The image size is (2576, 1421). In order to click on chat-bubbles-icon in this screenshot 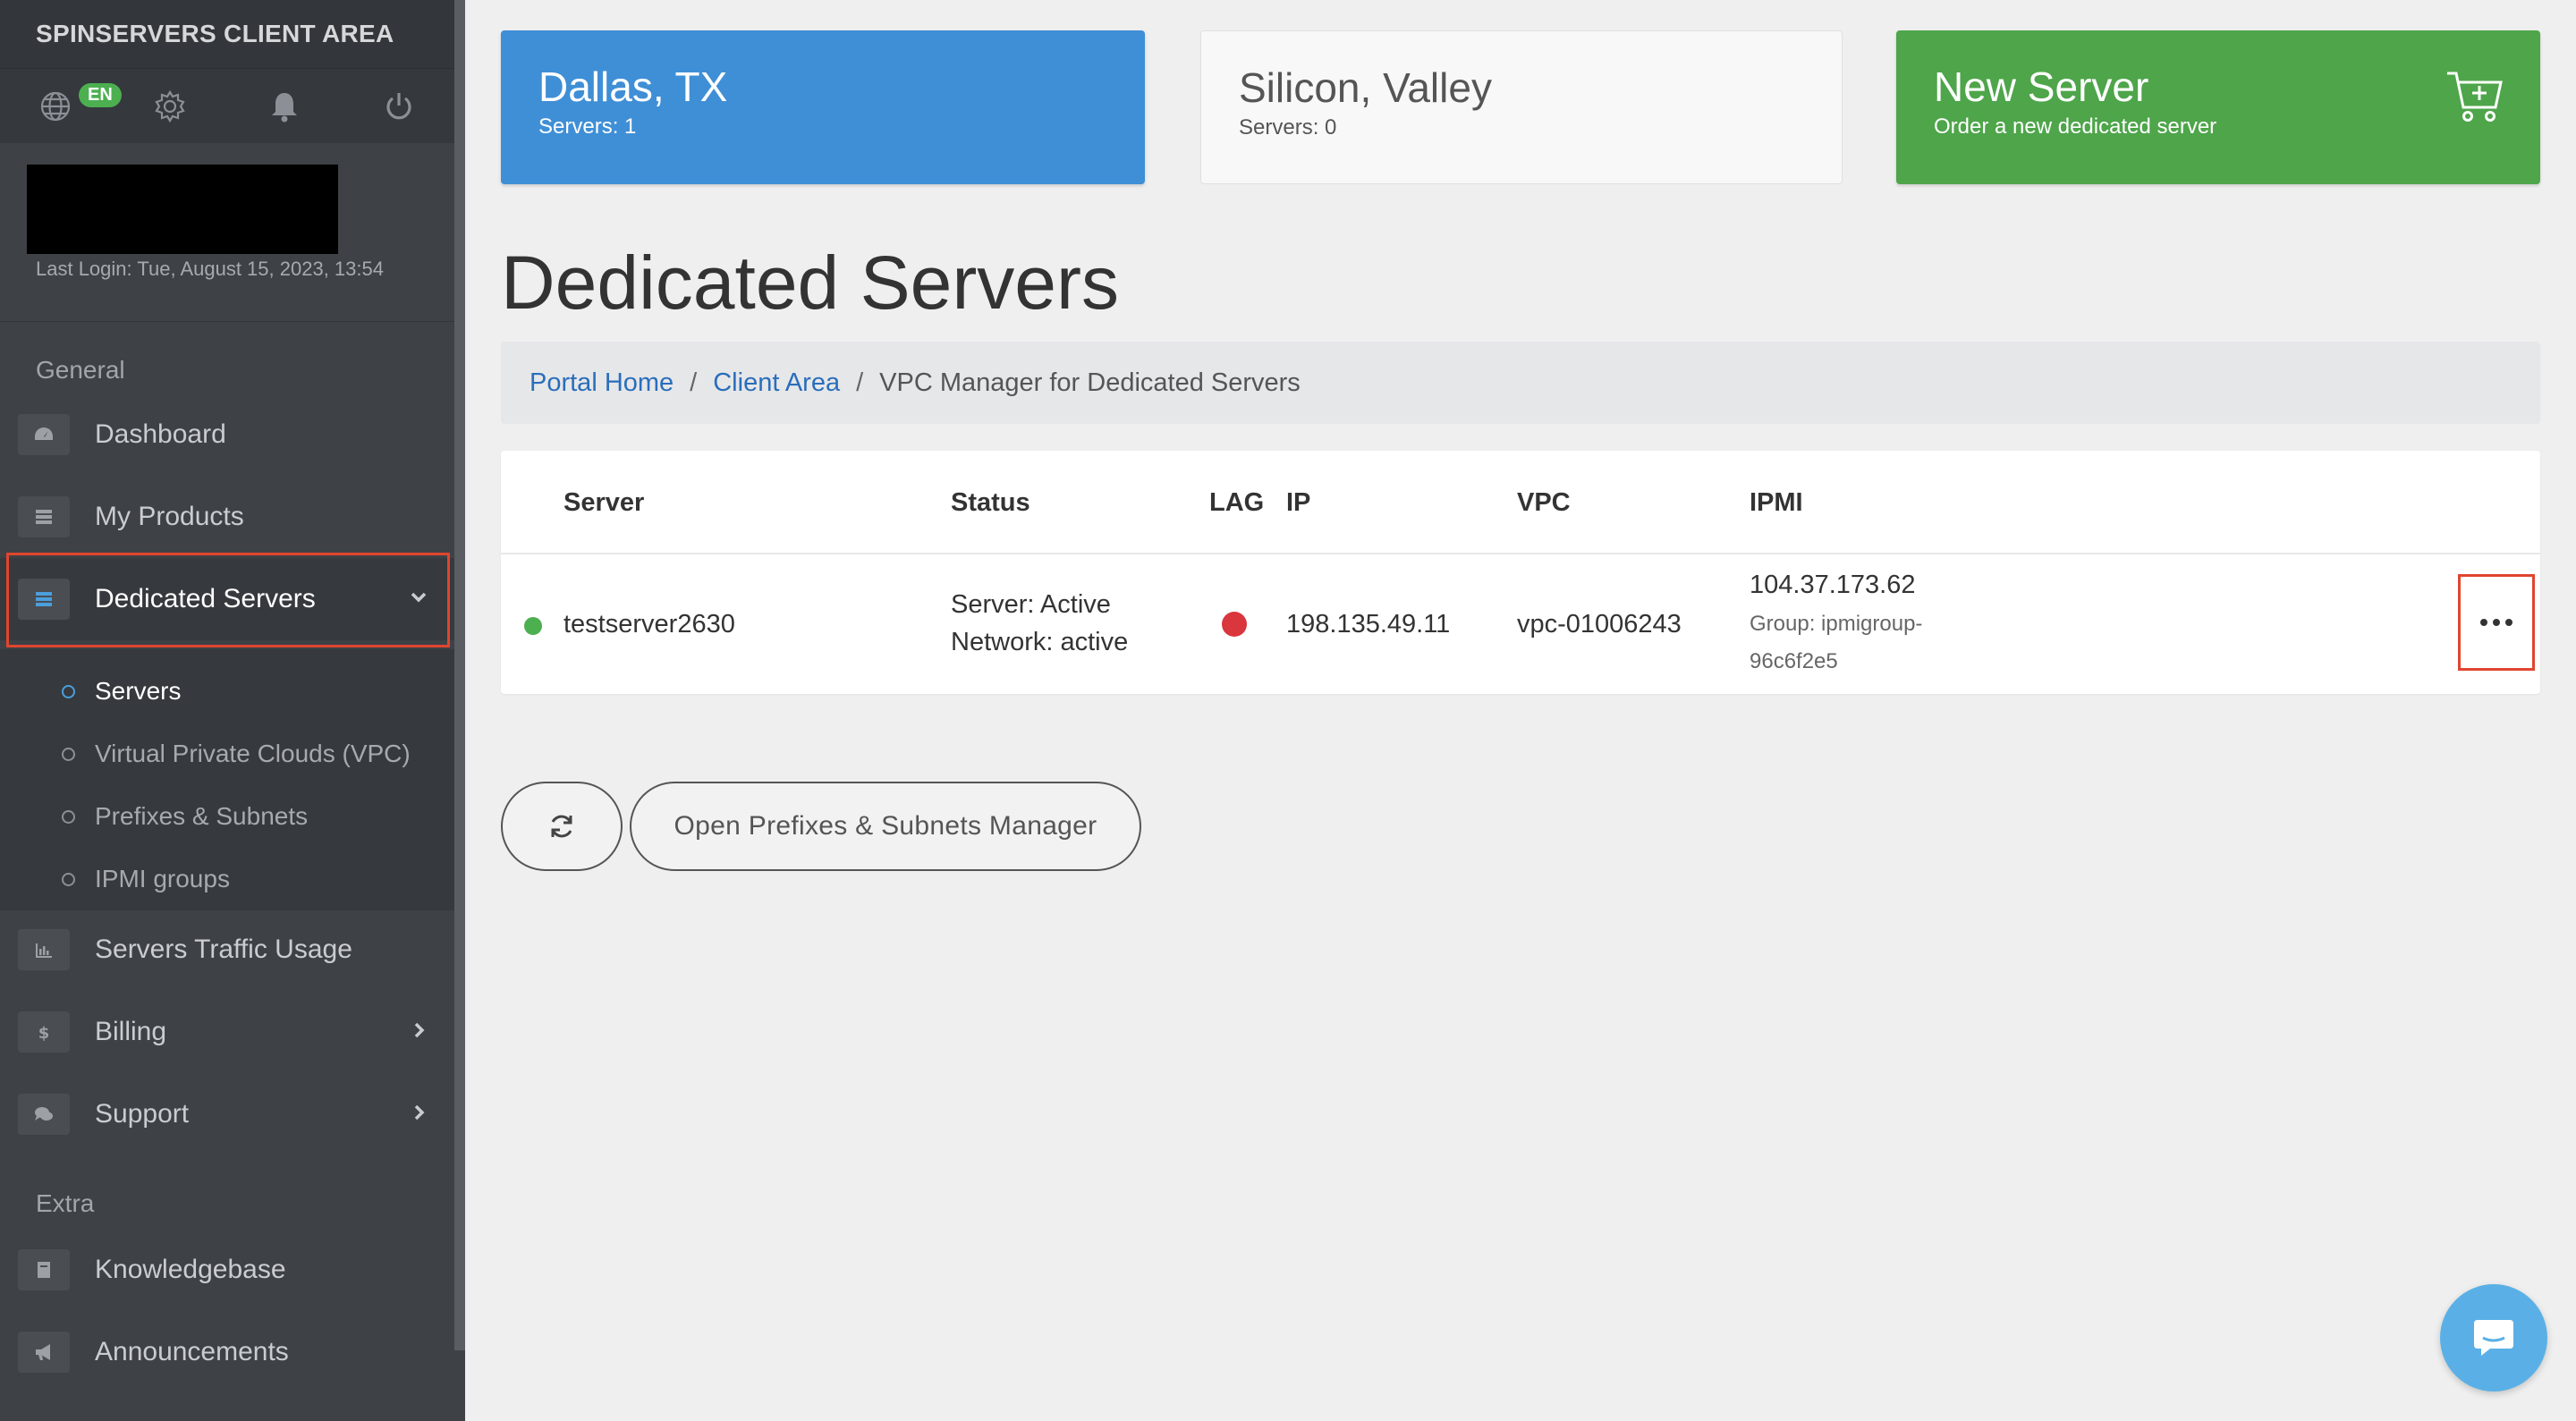, I will do `click(44, 1114)`.